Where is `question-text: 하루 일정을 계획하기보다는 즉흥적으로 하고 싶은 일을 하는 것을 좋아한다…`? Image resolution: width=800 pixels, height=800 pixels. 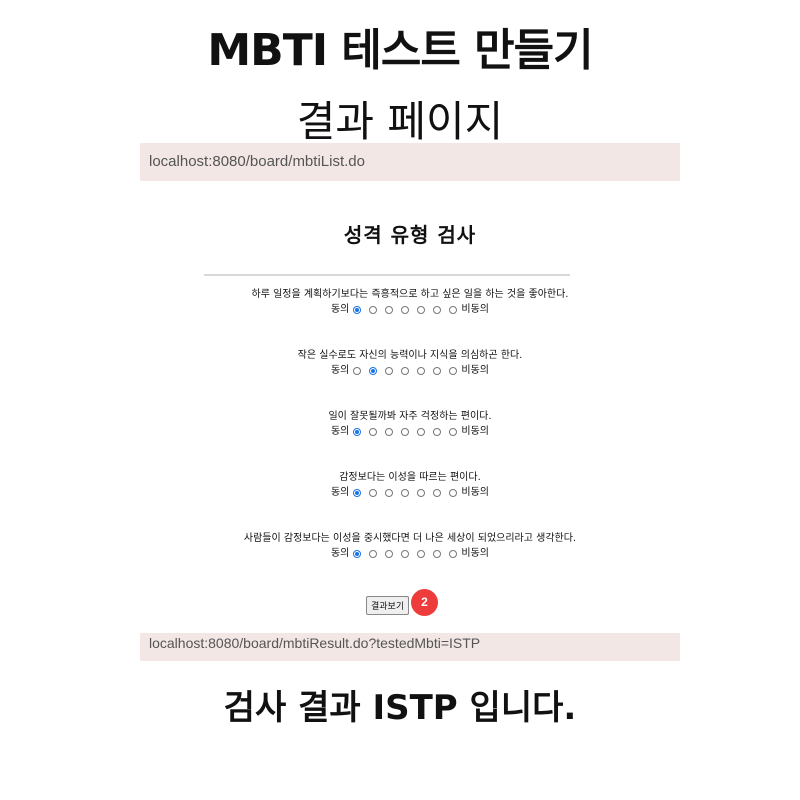
question-text: 하루 일정을 계획하기보다는 즉흥적으로 하고 싶은 일을 하는 것을 좋아한다… is located at coordinates (410, 294).